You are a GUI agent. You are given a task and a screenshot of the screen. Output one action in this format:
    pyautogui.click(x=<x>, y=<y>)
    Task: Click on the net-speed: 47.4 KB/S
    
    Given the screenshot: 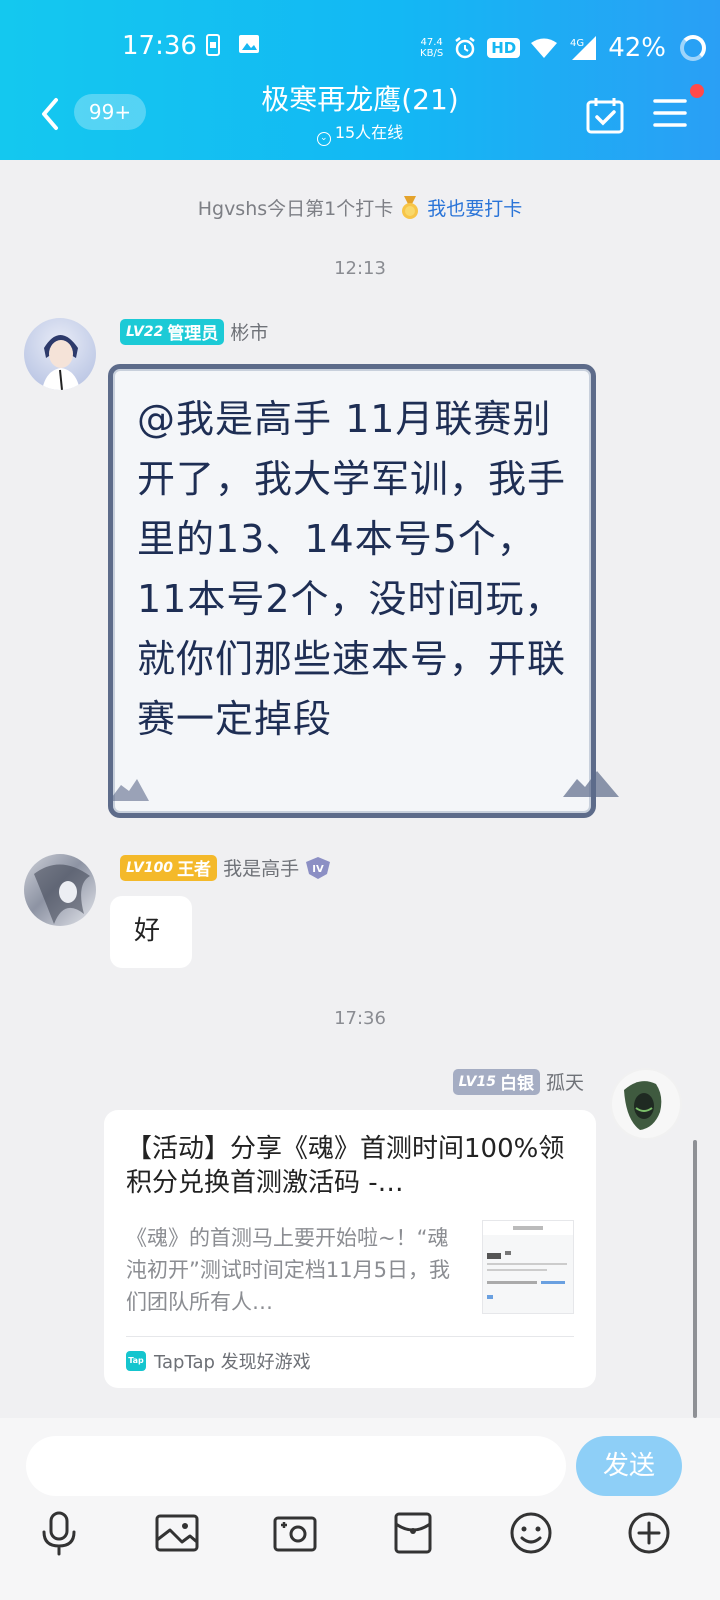 What is the action you would take?
    pyautogui.click(x=431, y=48)
    